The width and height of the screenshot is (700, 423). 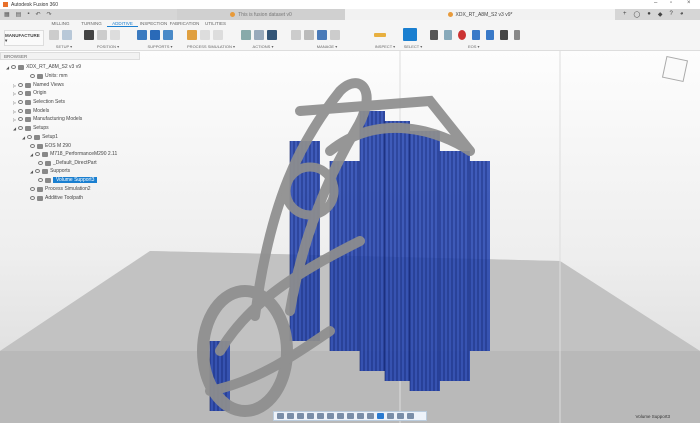 I want to click on volume-support-icon, so click(x=155, y=34).